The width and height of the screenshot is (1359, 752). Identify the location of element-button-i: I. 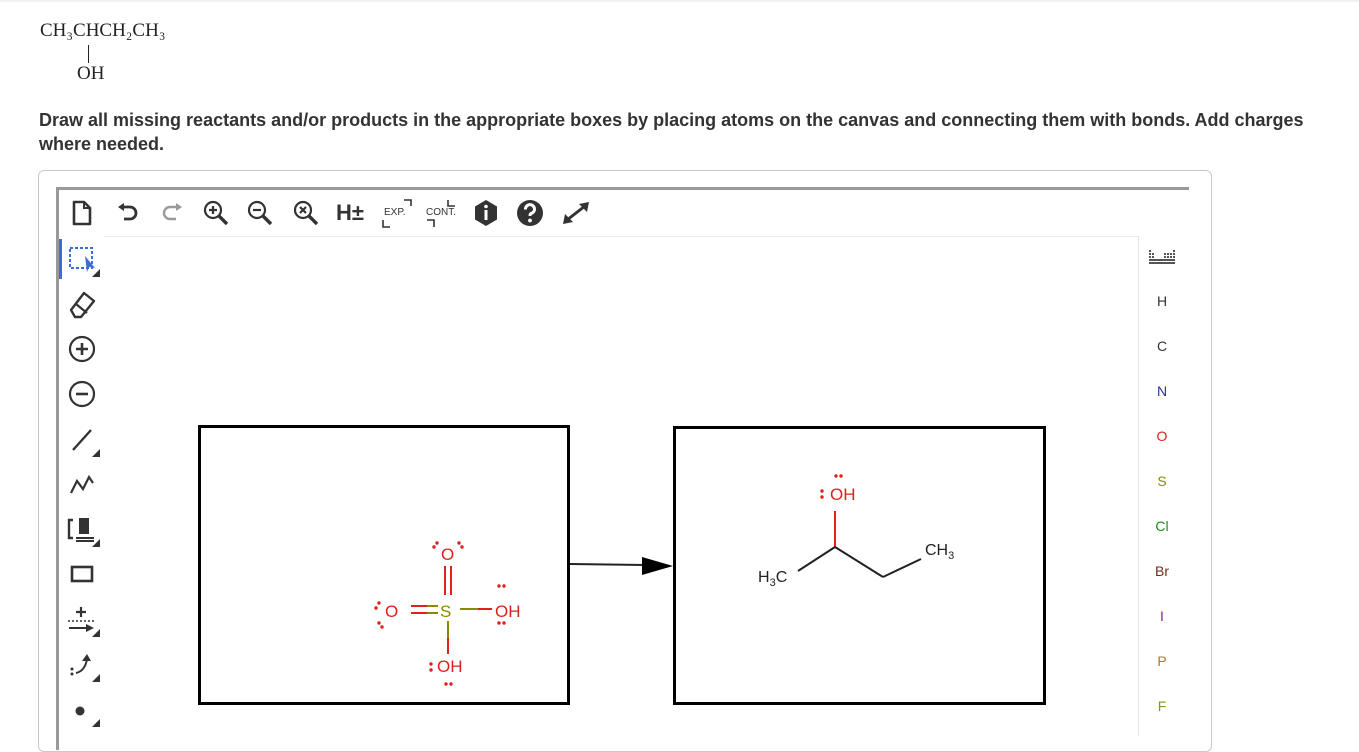
(1162, 616).